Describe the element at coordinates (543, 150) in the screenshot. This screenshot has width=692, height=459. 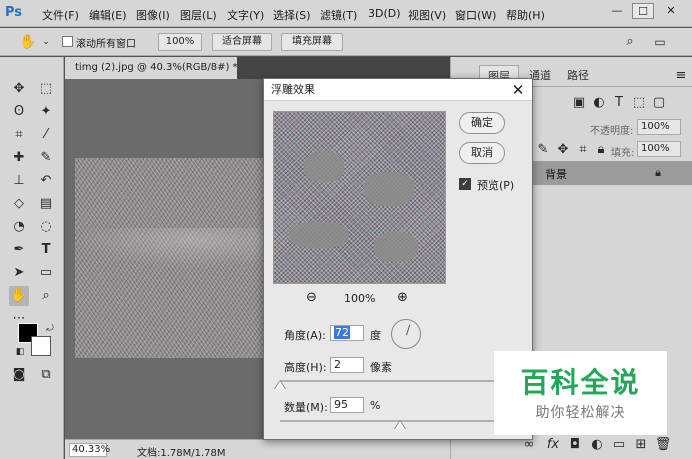
I see `lock-pixels-icon: ✎` at that location.